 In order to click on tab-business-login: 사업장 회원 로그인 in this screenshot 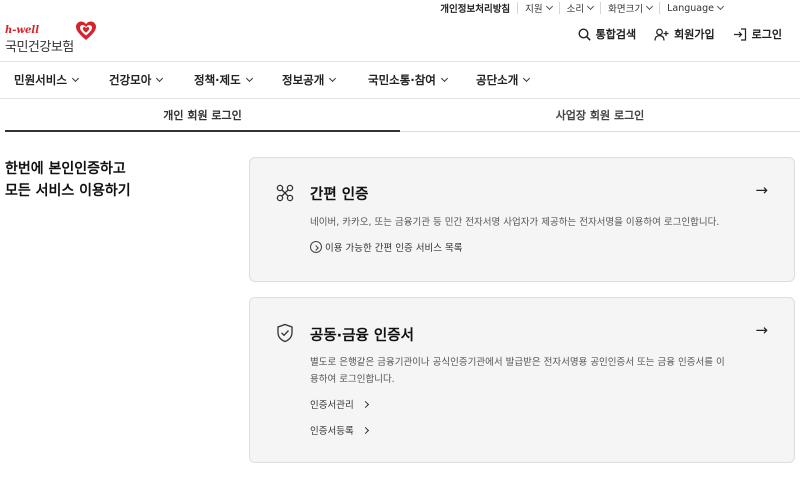, I will do `click(600, 115)`.